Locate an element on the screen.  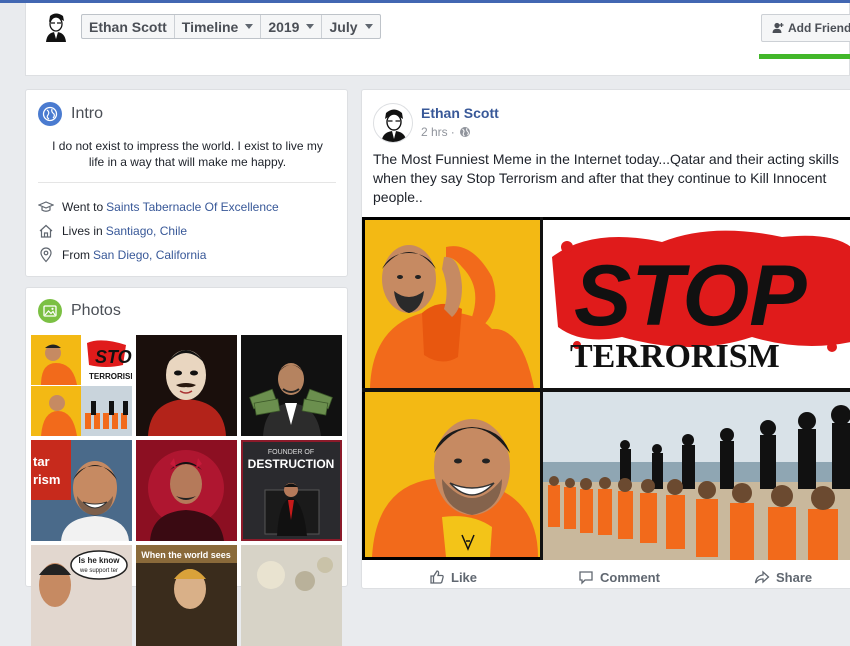
photo-thumb-4: tar rism is located at coordinates (81, 490).